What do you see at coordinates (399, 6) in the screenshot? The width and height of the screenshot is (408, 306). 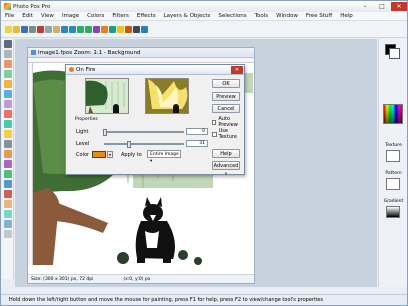 I see `close-button: ✕` at bounding box center [399, 6].